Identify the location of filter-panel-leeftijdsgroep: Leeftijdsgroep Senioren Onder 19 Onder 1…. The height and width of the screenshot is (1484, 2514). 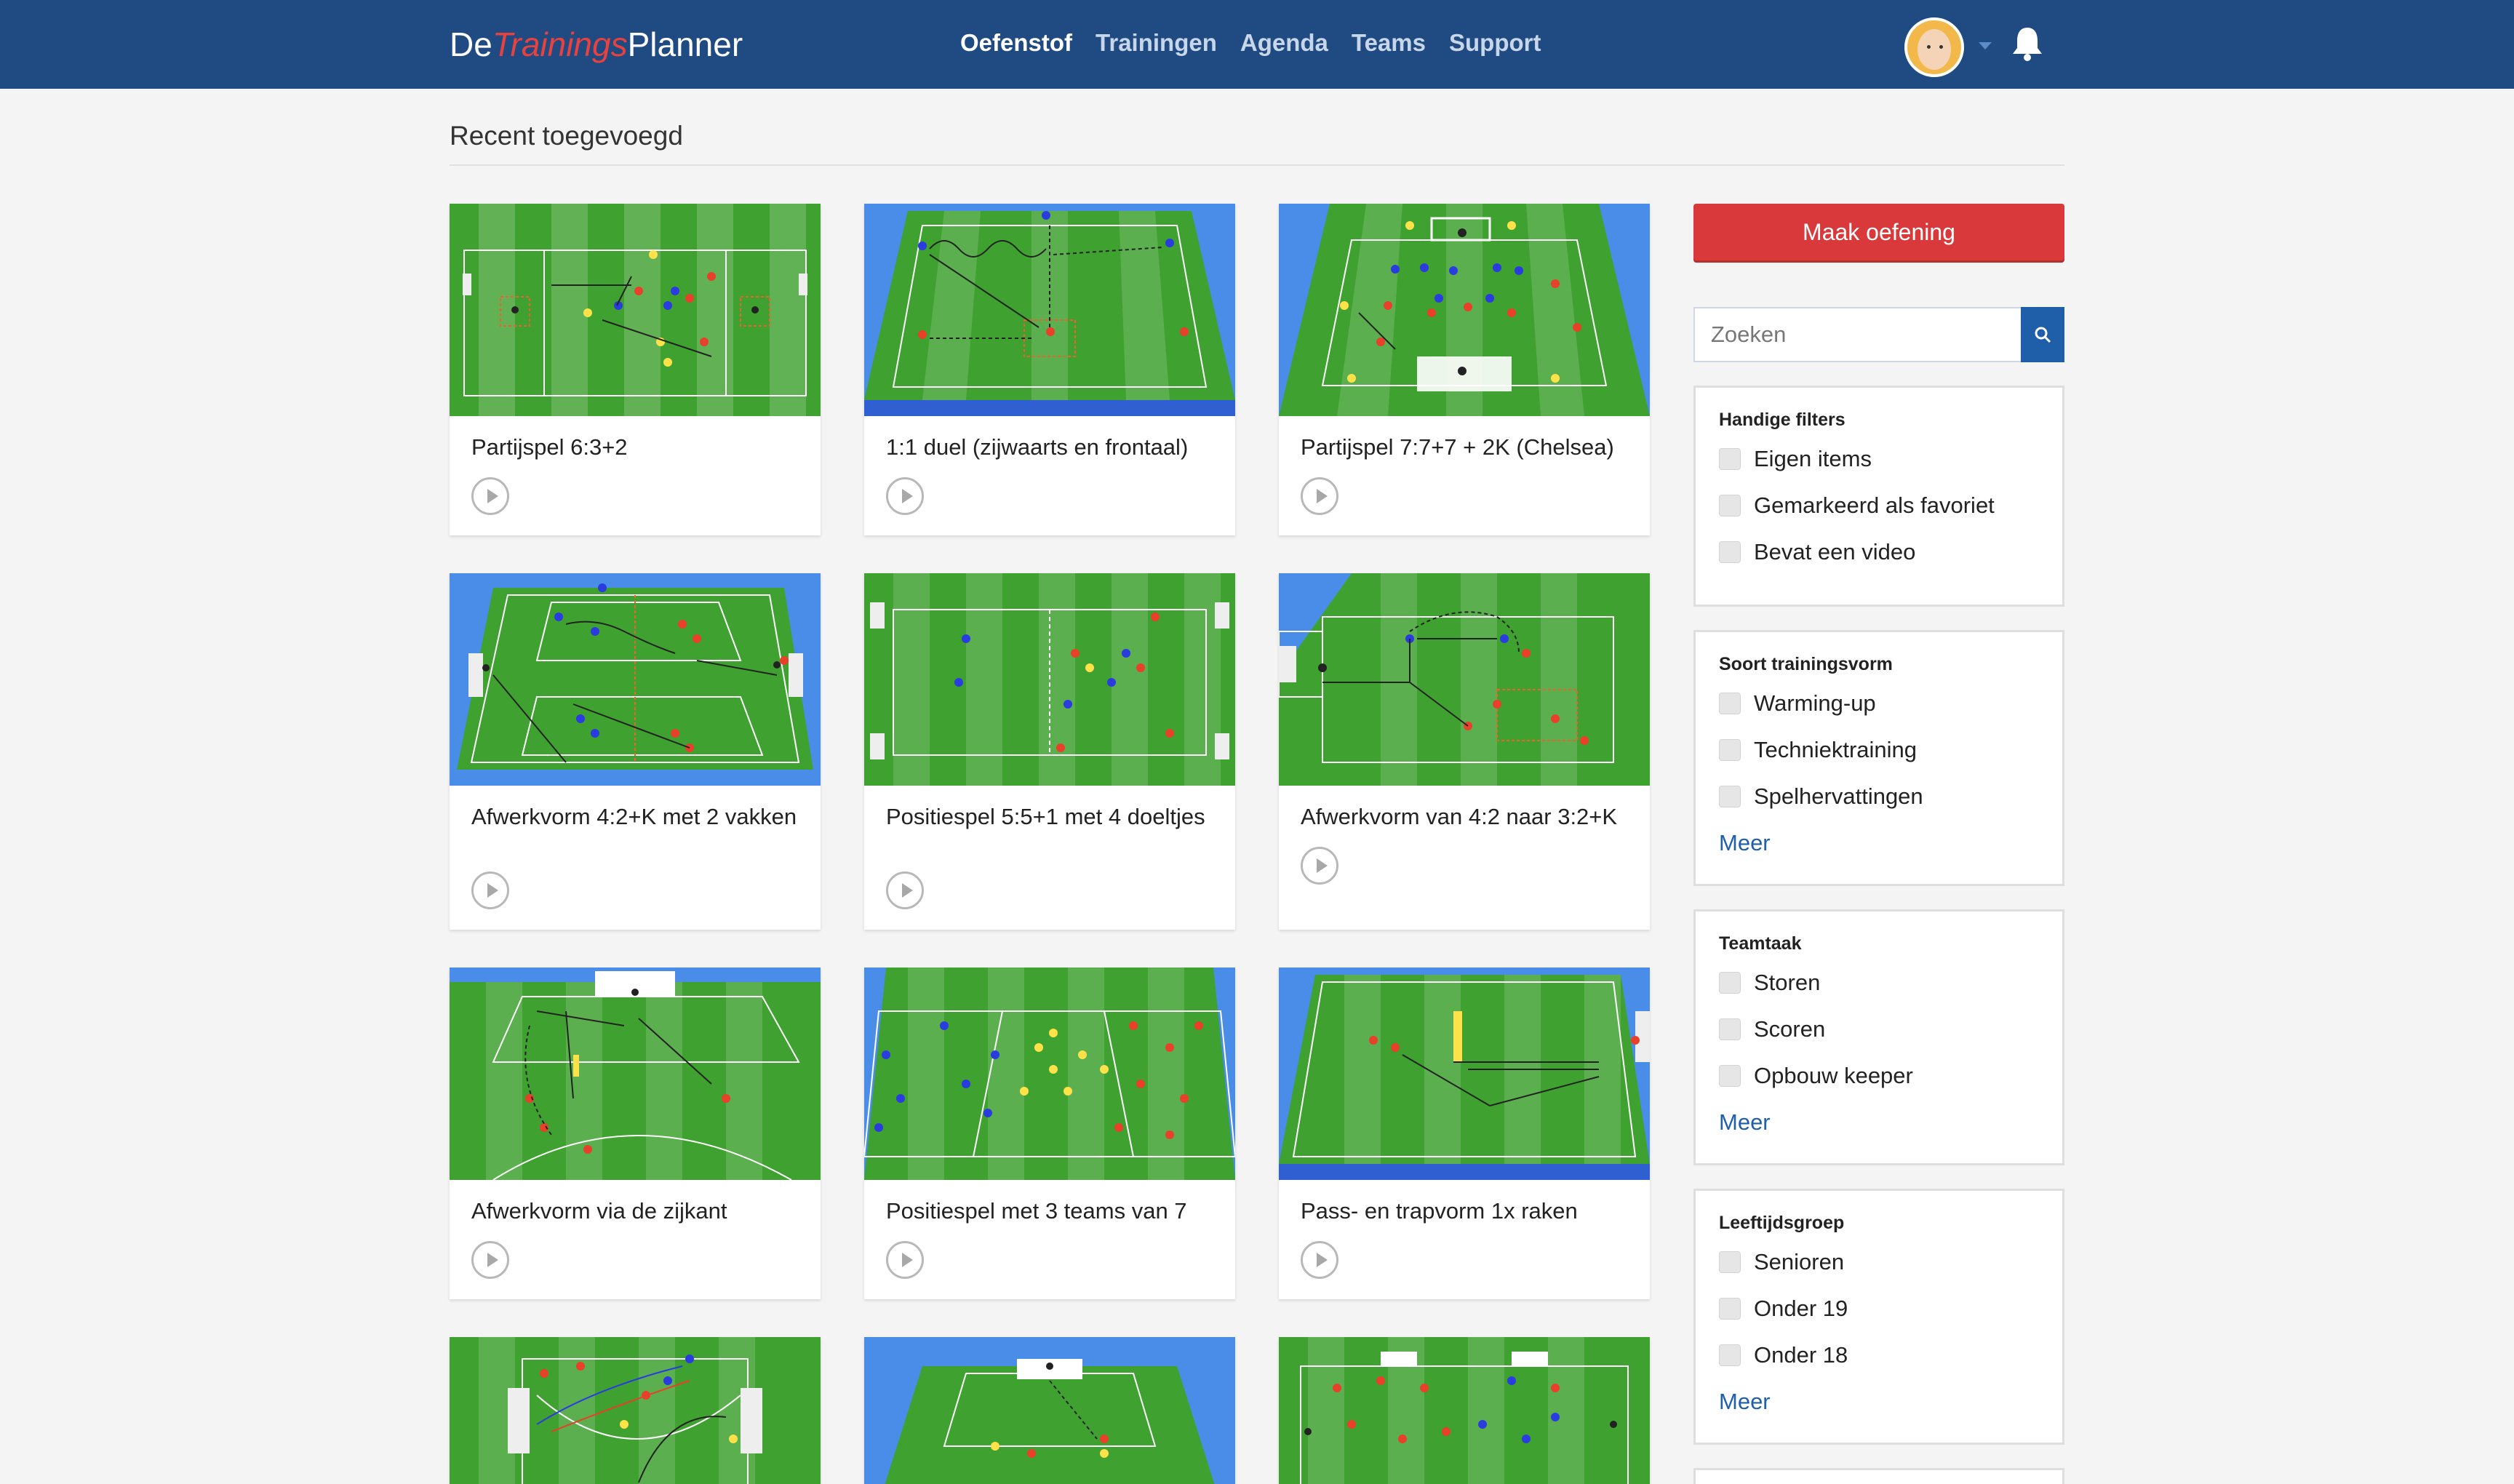
(1878, 1317).